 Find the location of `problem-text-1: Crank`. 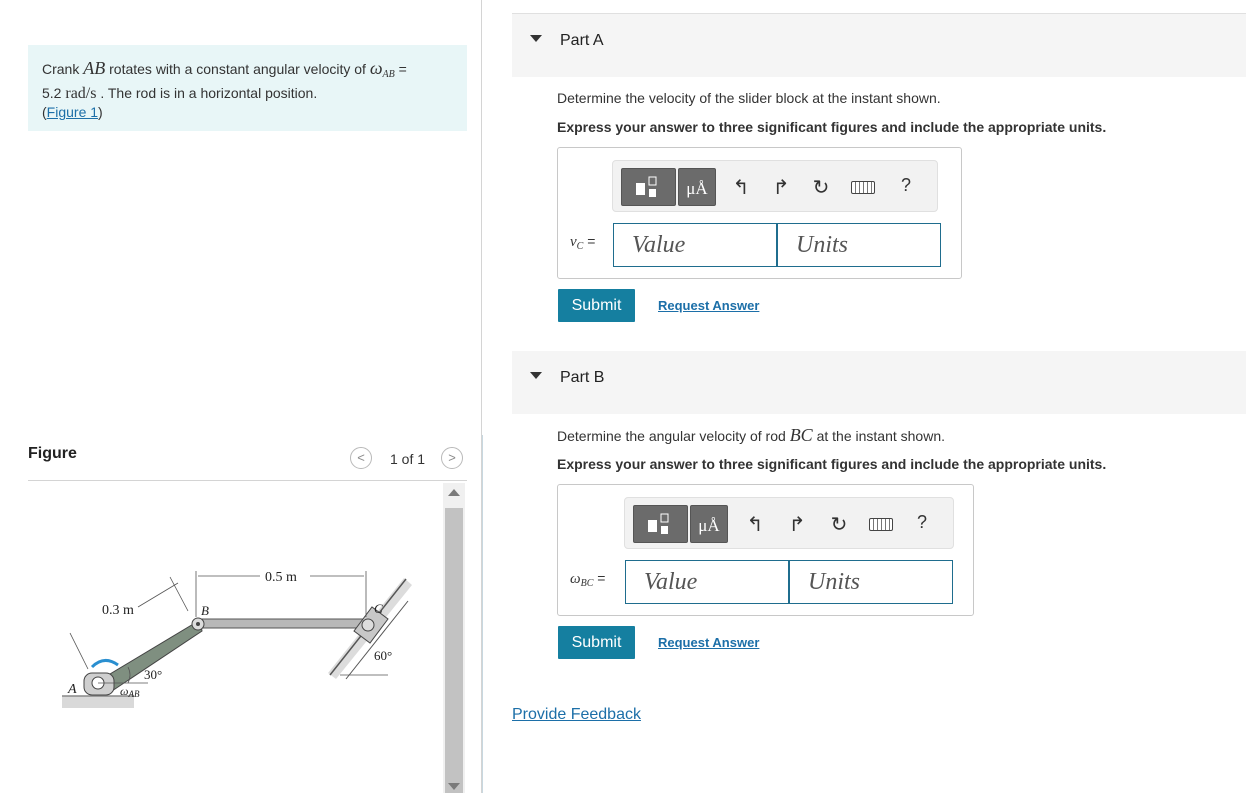

problem-text-1: Crank is located at coordinates (63, 69).